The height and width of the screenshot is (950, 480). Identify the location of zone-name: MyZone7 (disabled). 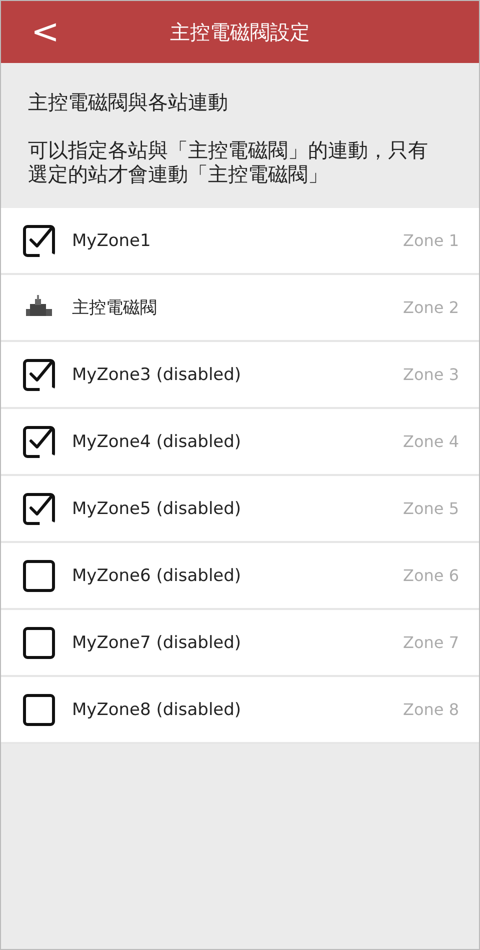
(157, 642).